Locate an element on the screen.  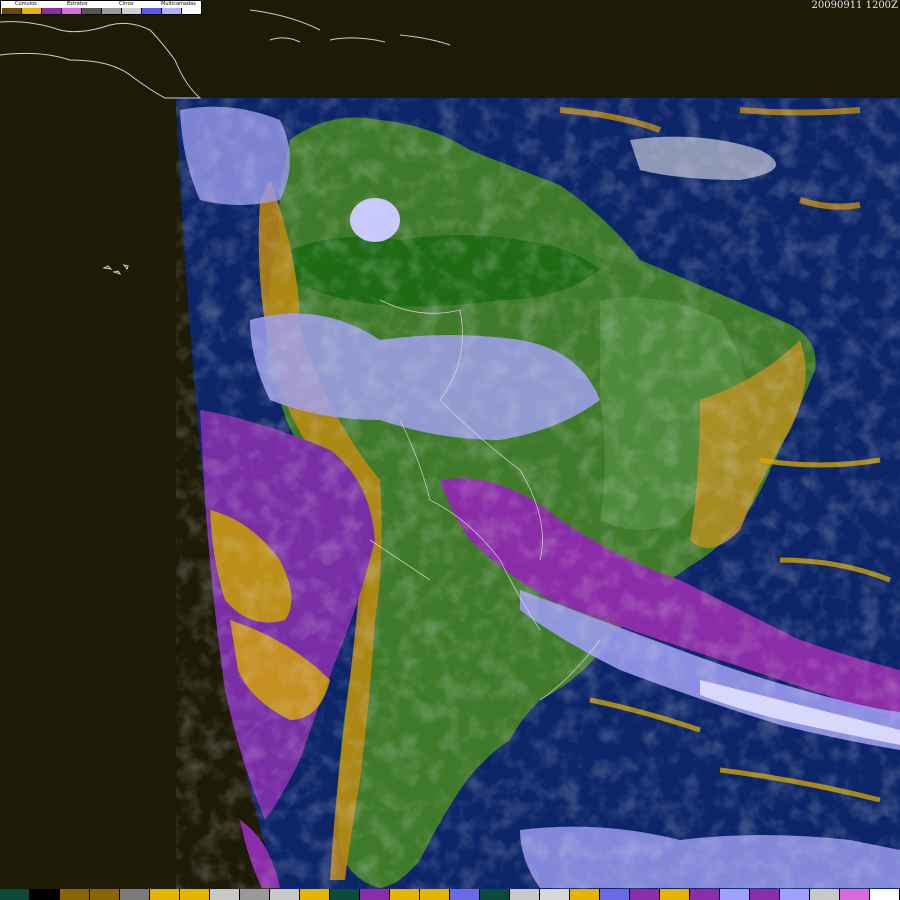
color-palette-bar is located at coordinates (450, 894).